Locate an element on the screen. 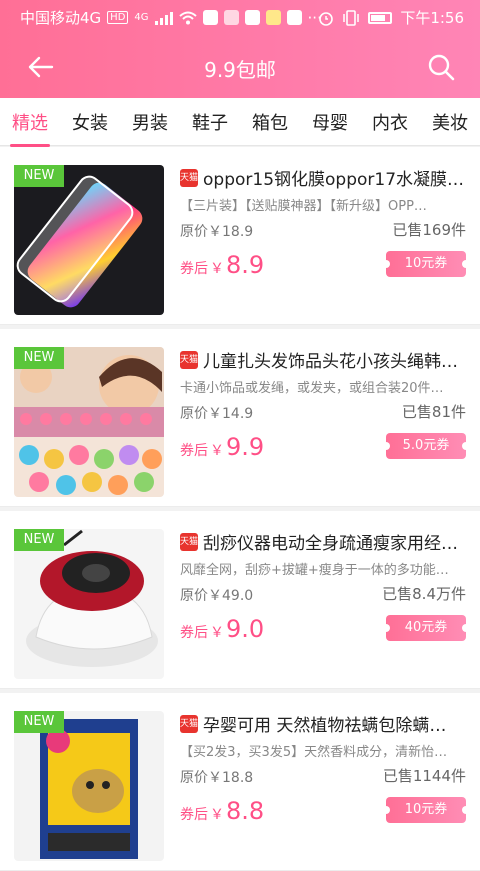 This screenshot has width=480, height=871. tab-mother-baby: 母婴 is located at coordinates (330, 122).